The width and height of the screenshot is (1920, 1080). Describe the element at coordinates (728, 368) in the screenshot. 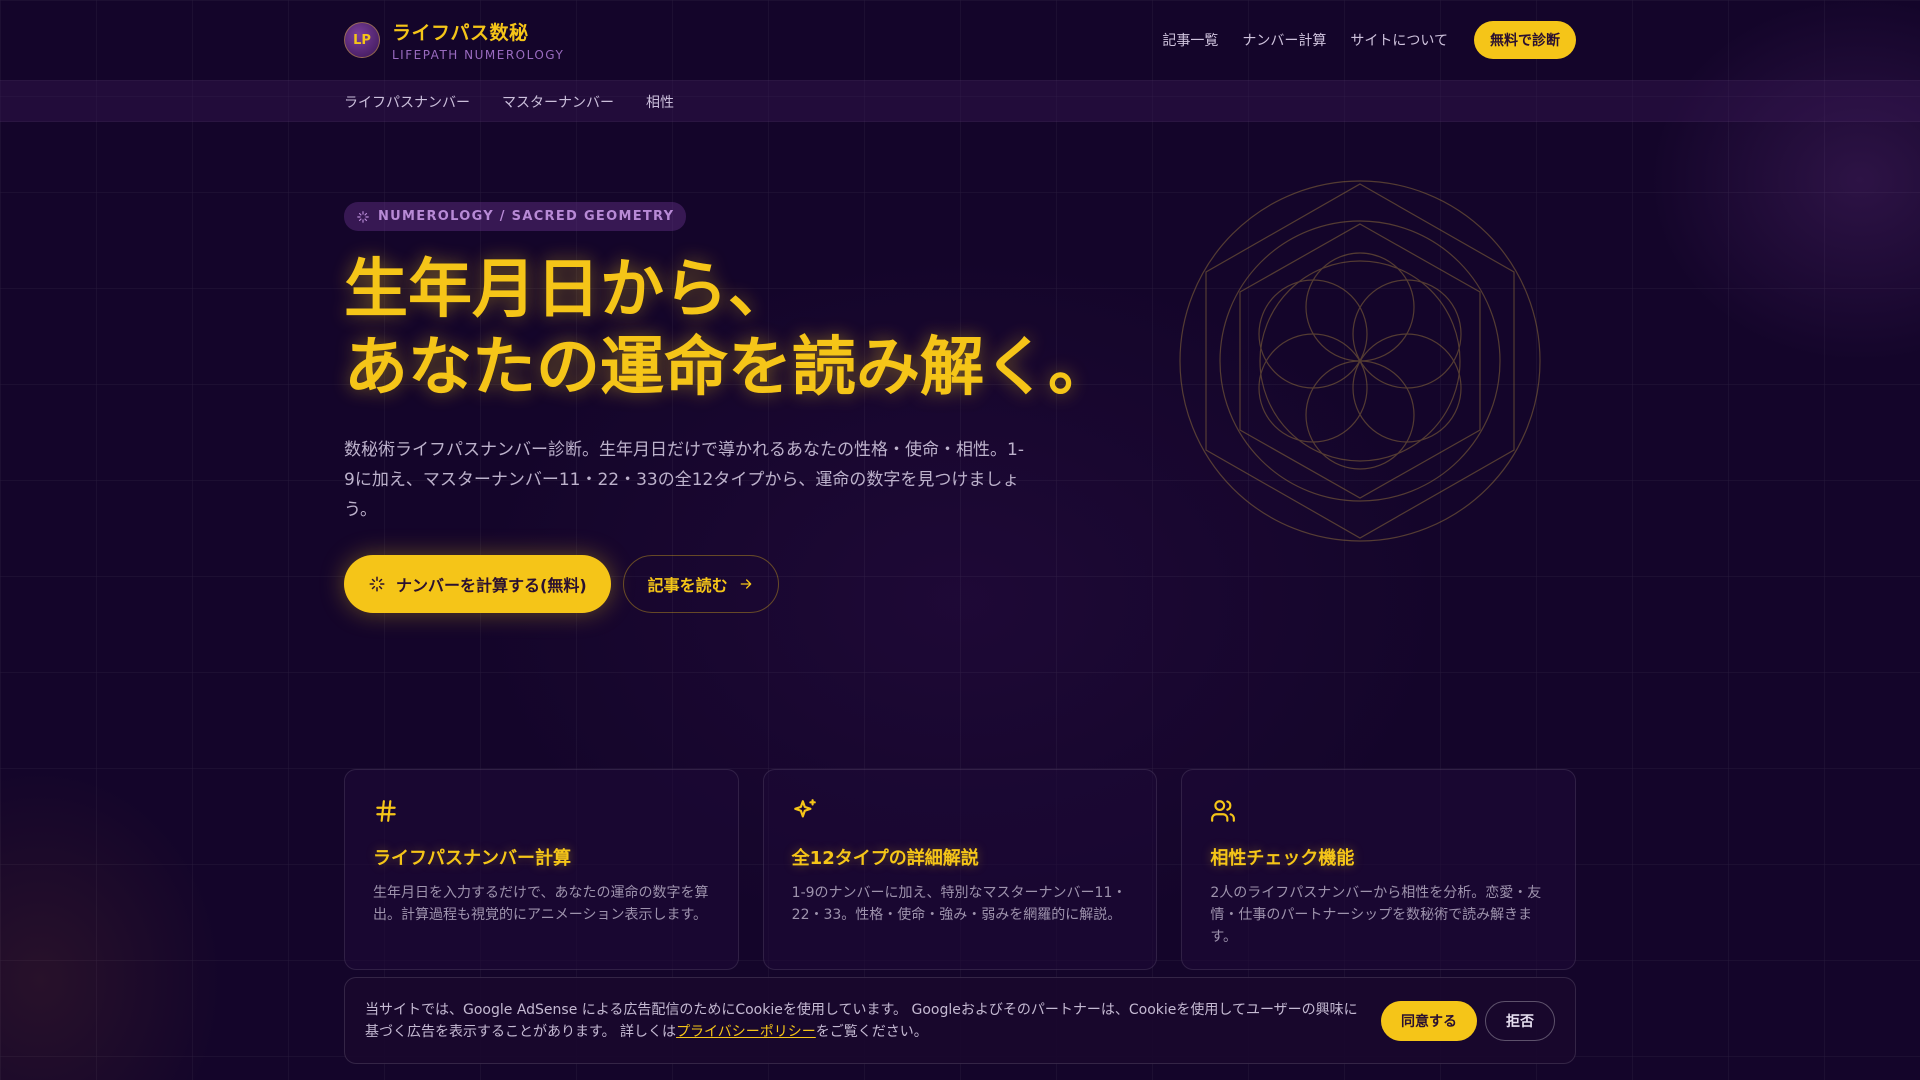

I see `hero-title-line2: あなたの運命を読み解く。` at that location.